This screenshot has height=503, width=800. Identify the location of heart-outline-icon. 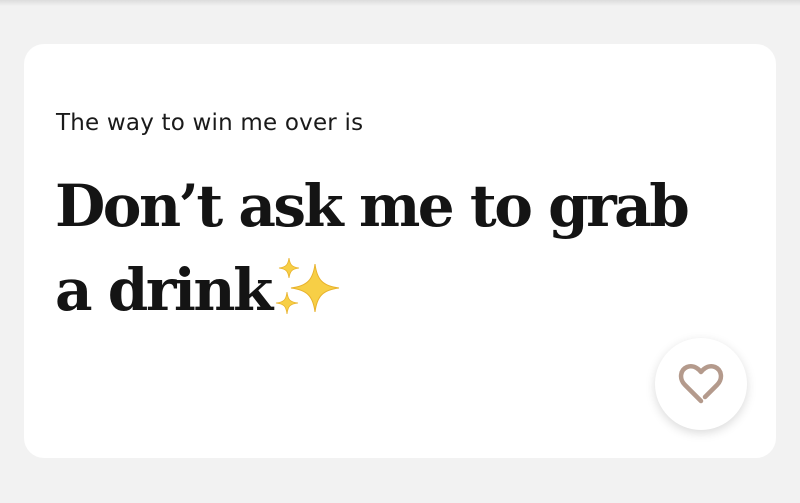
(701, 383).